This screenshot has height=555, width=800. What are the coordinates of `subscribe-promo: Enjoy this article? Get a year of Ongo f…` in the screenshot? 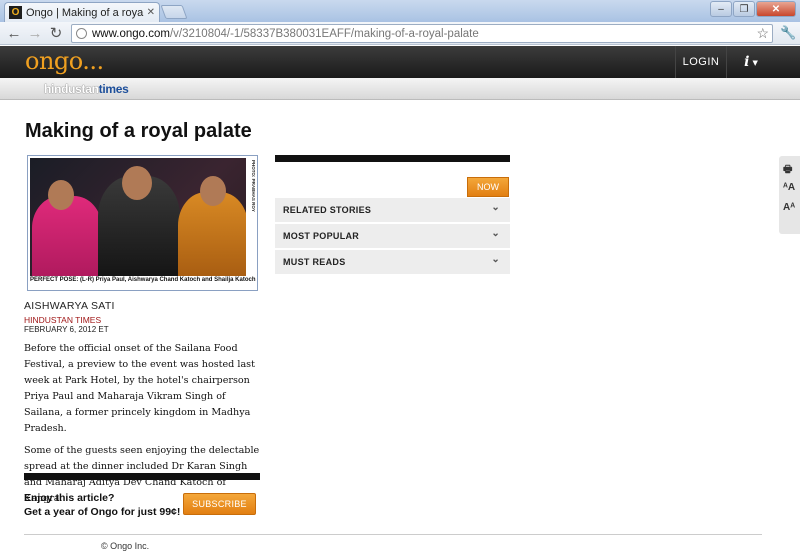 It's located at (102, 505).